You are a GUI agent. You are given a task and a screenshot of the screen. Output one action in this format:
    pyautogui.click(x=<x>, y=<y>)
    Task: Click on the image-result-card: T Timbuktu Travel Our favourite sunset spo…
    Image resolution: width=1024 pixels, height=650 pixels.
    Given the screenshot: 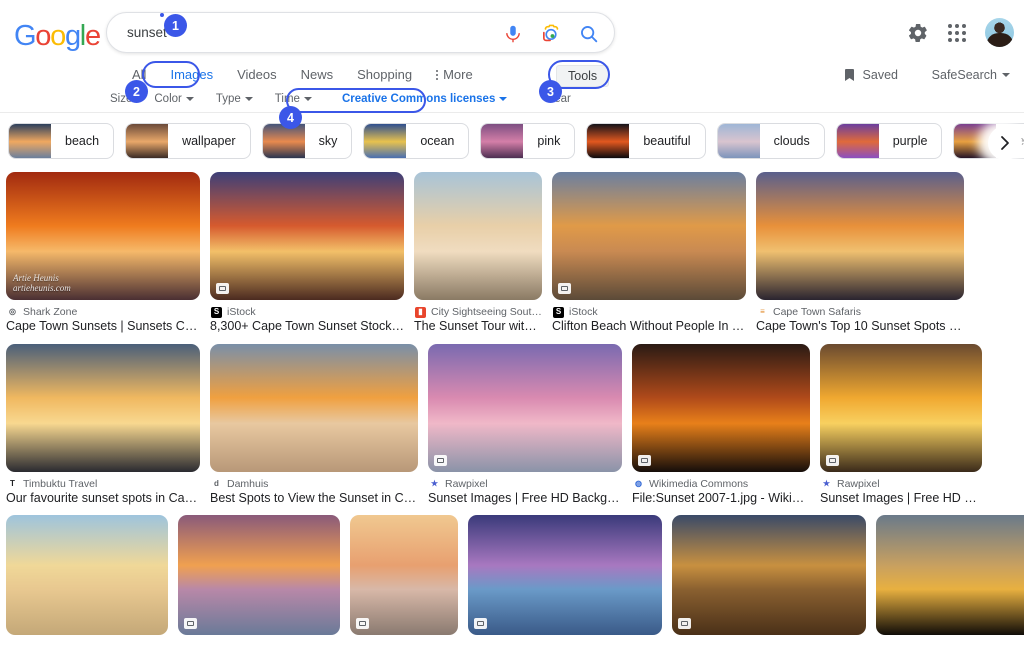 What is the action you would take?
    pyautogui.click(x=103, y=425)
    